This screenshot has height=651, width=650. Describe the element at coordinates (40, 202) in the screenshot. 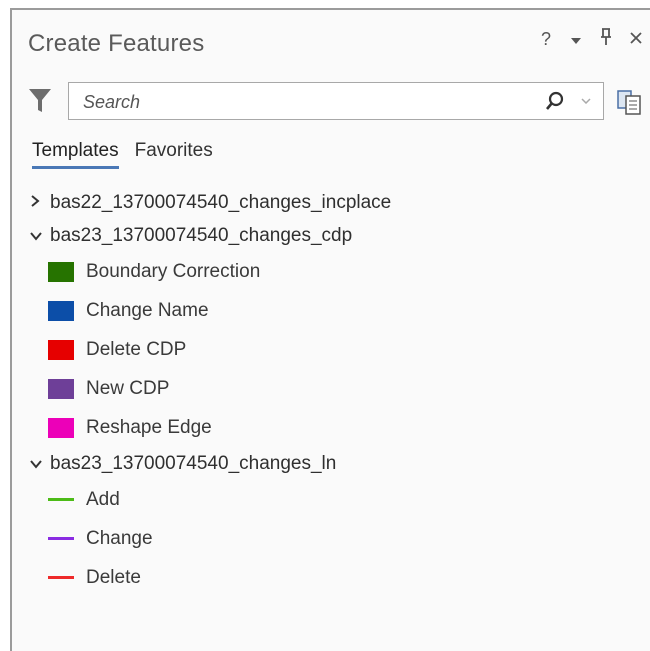

I see `chevron-right-icon` at that location.